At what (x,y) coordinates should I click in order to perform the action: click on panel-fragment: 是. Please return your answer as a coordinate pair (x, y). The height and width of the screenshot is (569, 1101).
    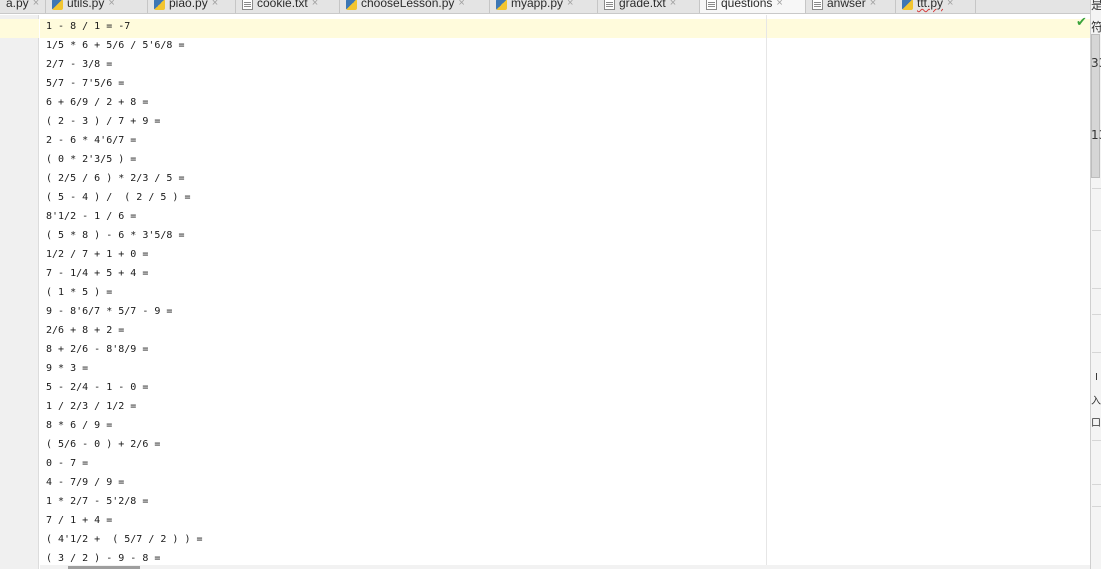
    Looking at the image, I should click on (1096, 6).